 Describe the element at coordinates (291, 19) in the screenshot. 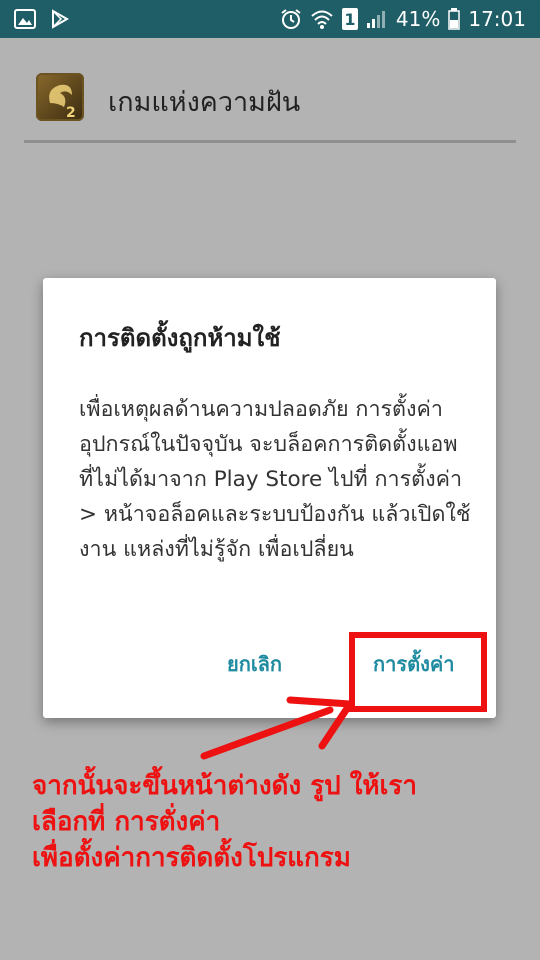

I see `alarm-icon` at that location.